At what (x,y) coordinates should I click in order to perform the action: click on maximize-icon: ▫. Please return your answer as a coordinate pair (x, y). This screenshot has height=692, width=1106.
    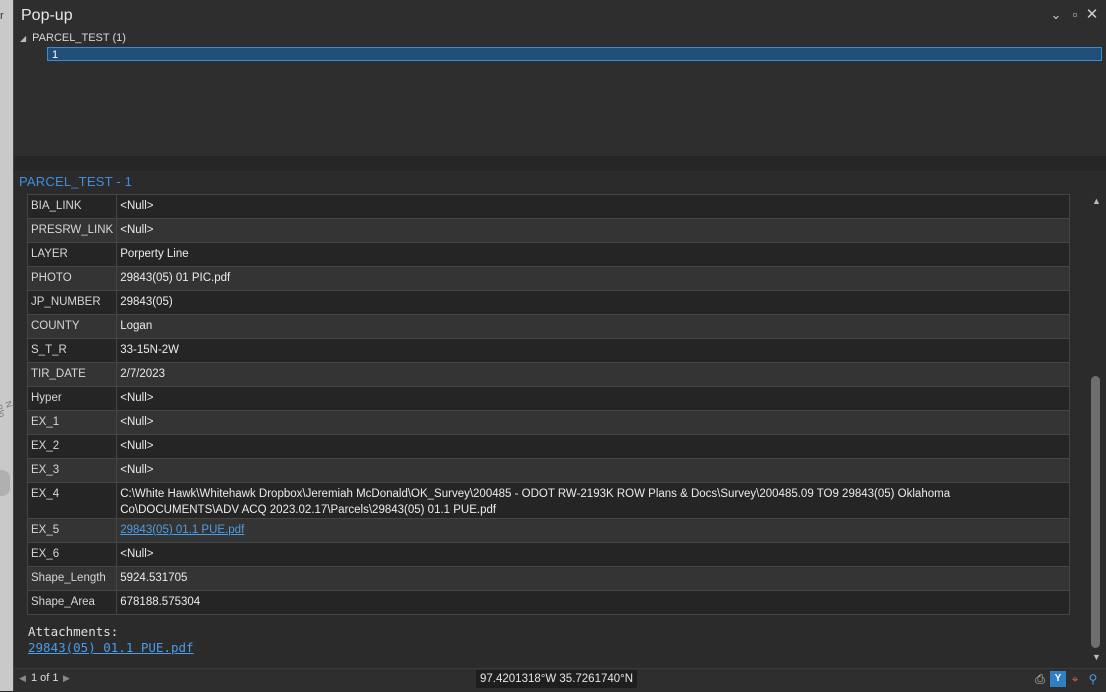
    Looking at the image, I should click on (1075, 15).